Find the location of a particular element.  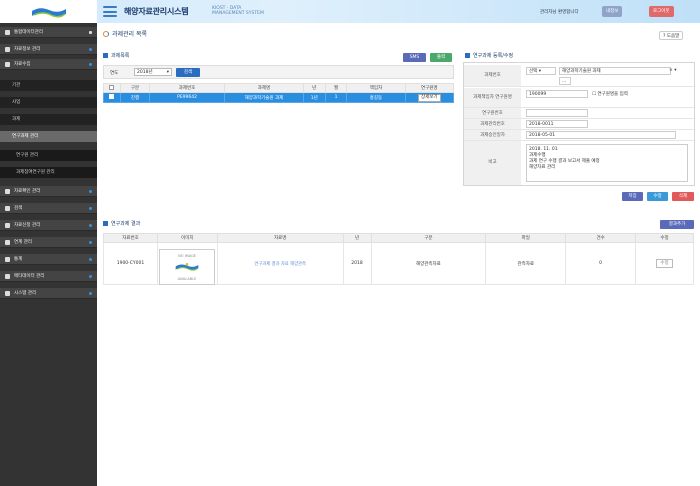

form-label: 연구원번호 is located at coordinates (492, 113).